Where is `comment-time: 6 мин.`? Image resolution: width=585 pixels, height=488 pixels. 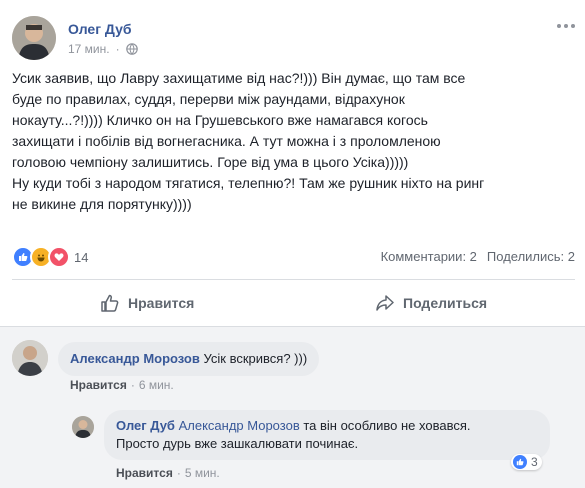
comment-time: 6 мин. is located at coordinates (156, 385).